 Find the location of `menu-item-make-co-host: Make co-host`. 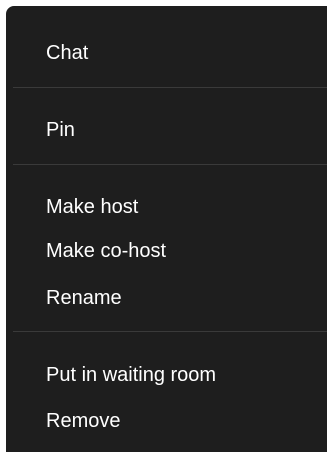

menu-item-make-co-host: Make co-host is located at coordinates (166, 251).